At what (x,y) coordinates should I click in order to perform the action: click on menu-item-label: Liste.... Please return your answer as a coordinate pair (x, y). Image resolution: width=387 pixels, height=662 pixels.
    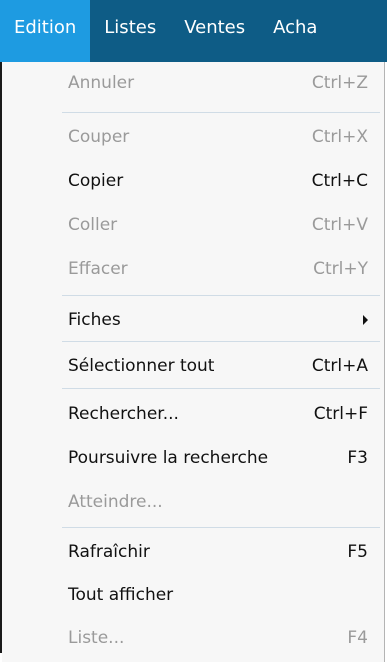
    Looking at the image, I should click on (96, 638).